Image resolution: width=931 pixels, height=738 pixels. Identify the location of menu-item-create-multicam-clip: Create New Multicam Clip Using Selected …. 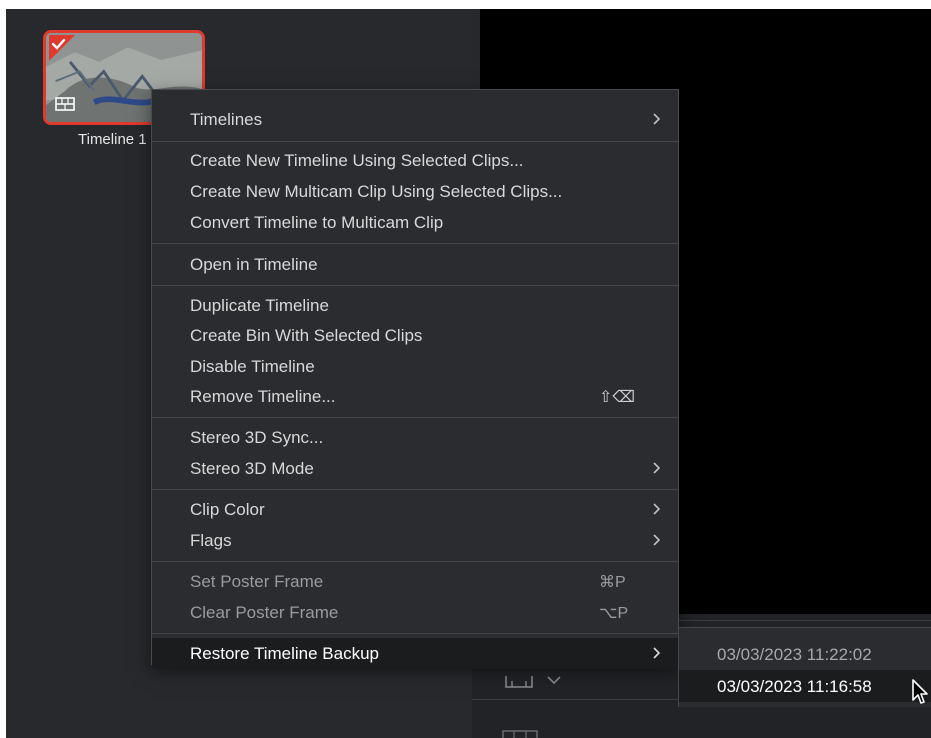
(415, 191).